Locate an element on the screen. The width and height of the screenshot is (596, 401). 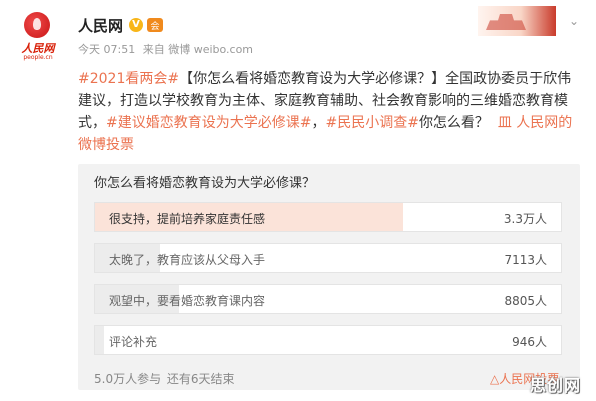
poll-participants: 5.0万人参与 is located at coordinates (128, 379).